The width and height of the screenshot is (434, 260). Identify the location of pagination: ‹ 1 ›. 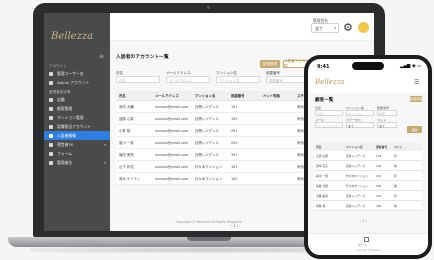
(363, 221).